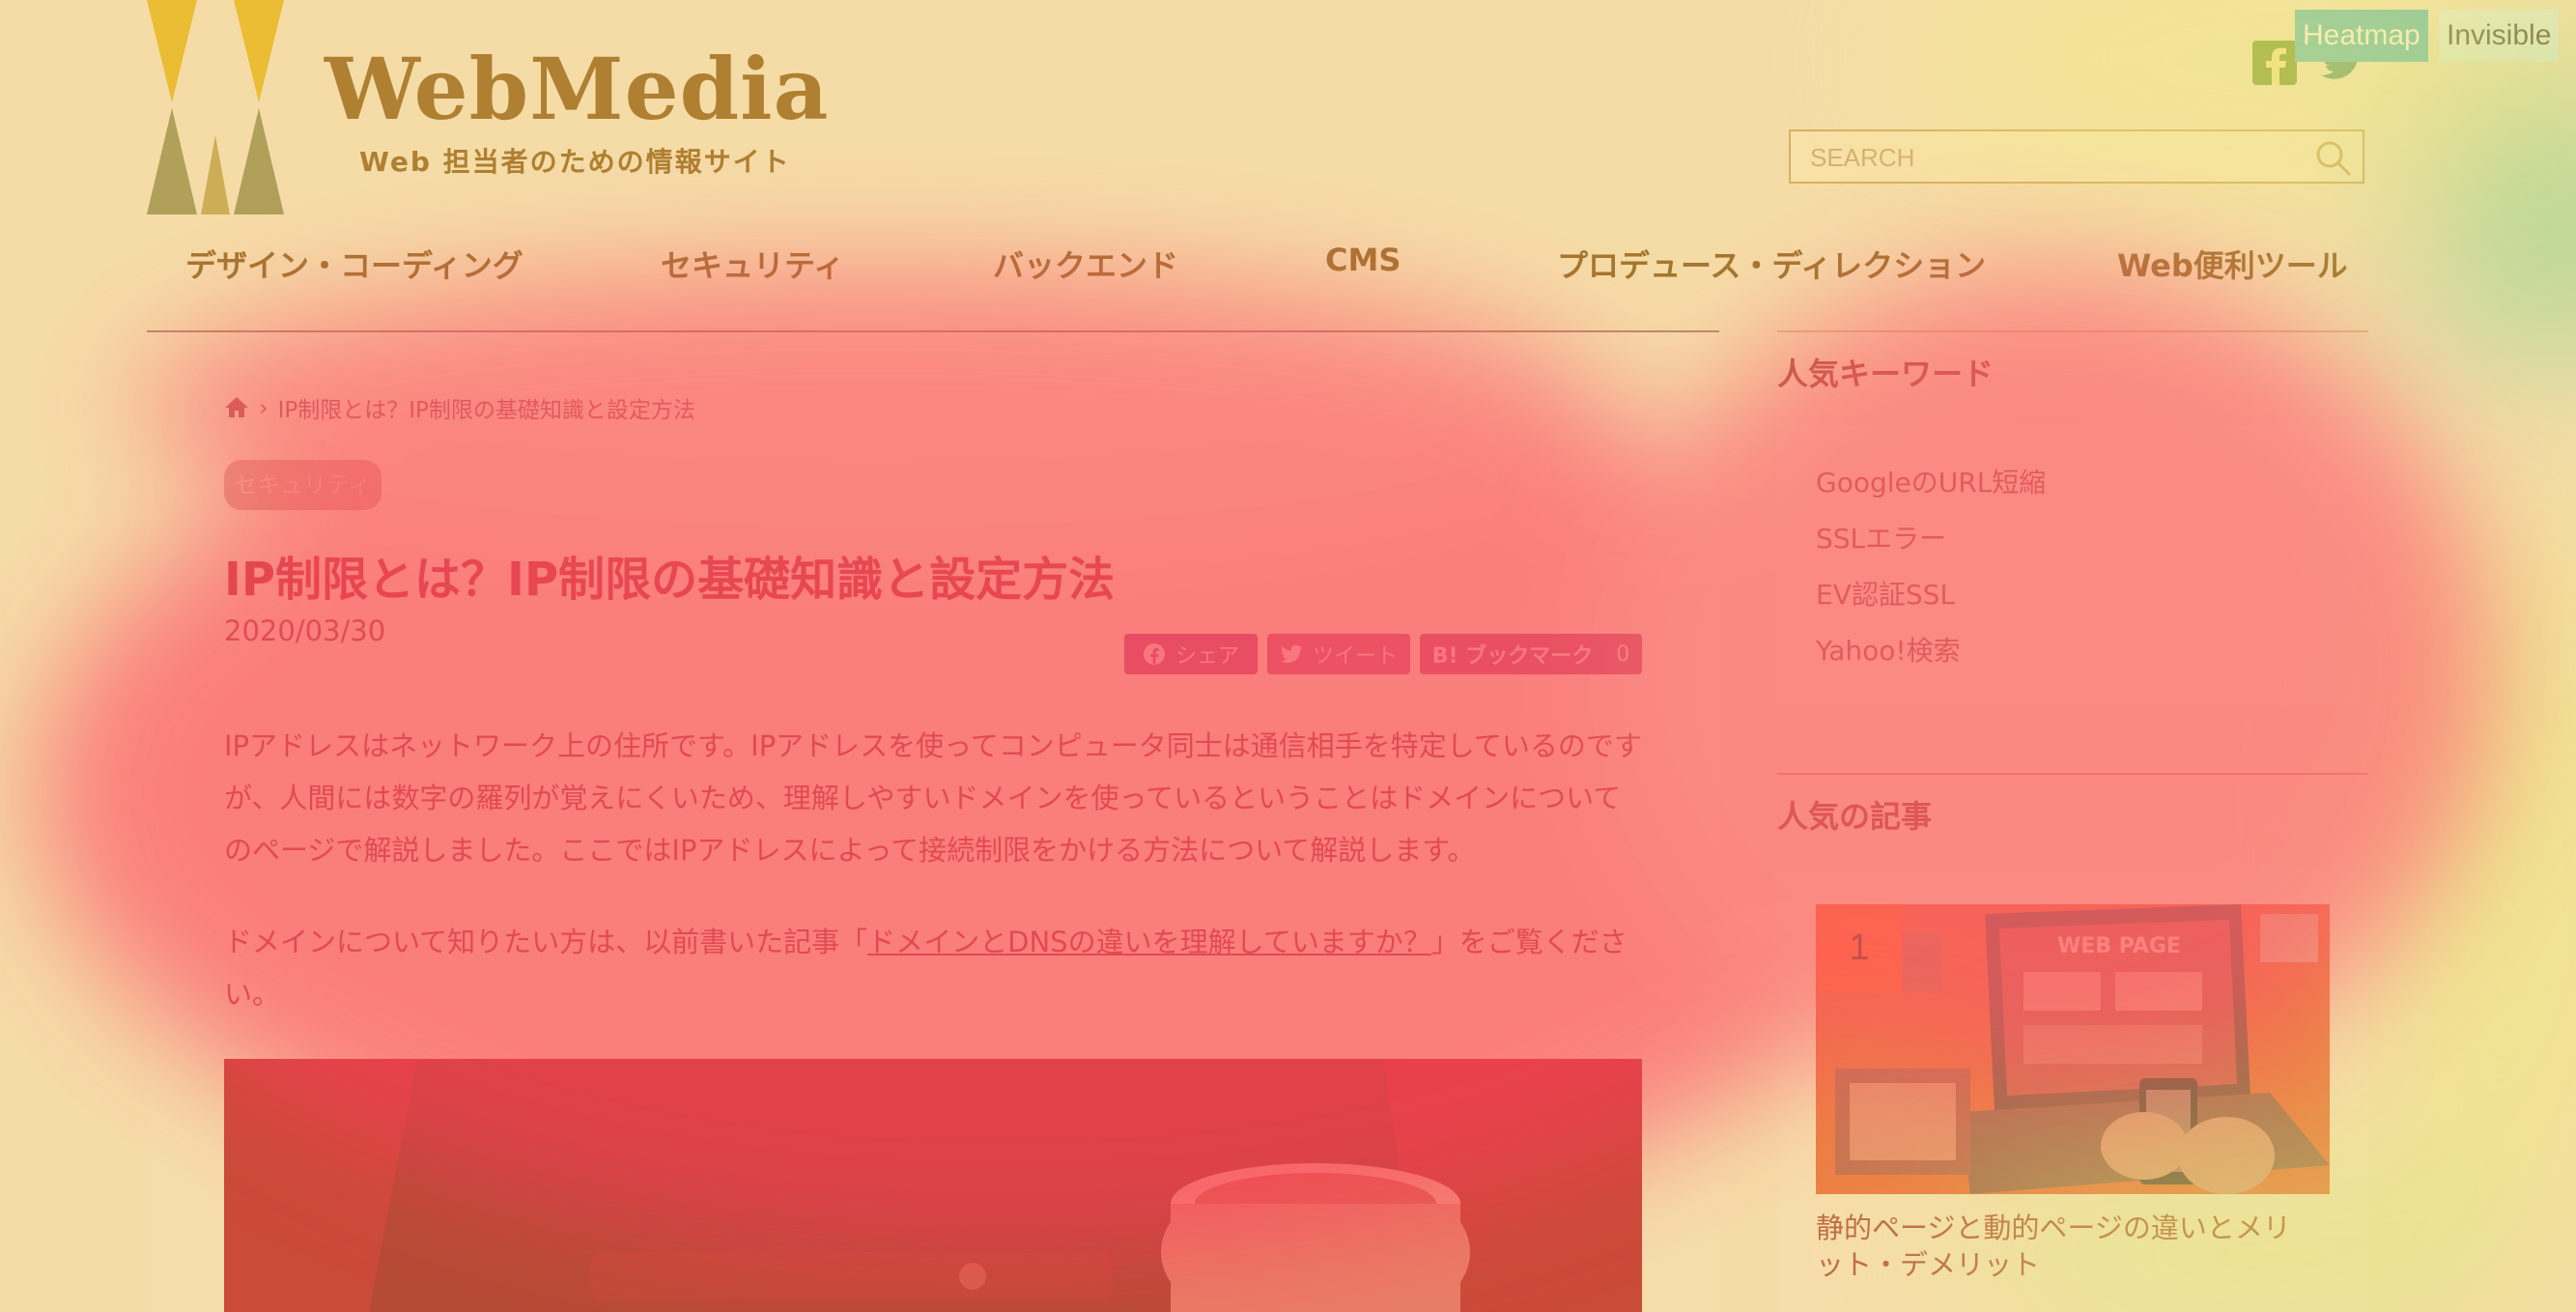 The width and height of the screenshot is (2576, 1312). Describe the element at coordinates (354, 264) in the screenshot. I see `nav-item-design-coding: デザイン・コーディング` at that location.